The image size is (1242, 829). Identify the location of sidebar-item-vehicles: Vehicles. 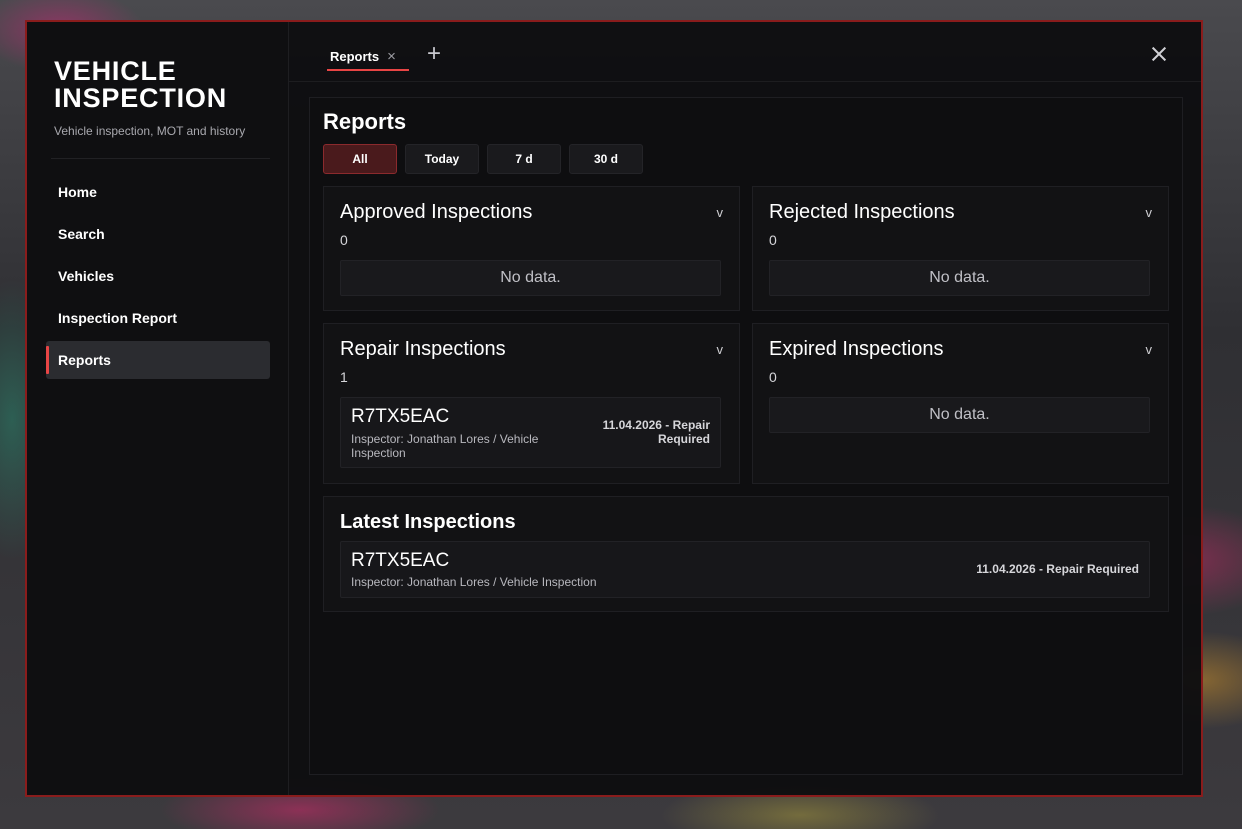
(158, 276).